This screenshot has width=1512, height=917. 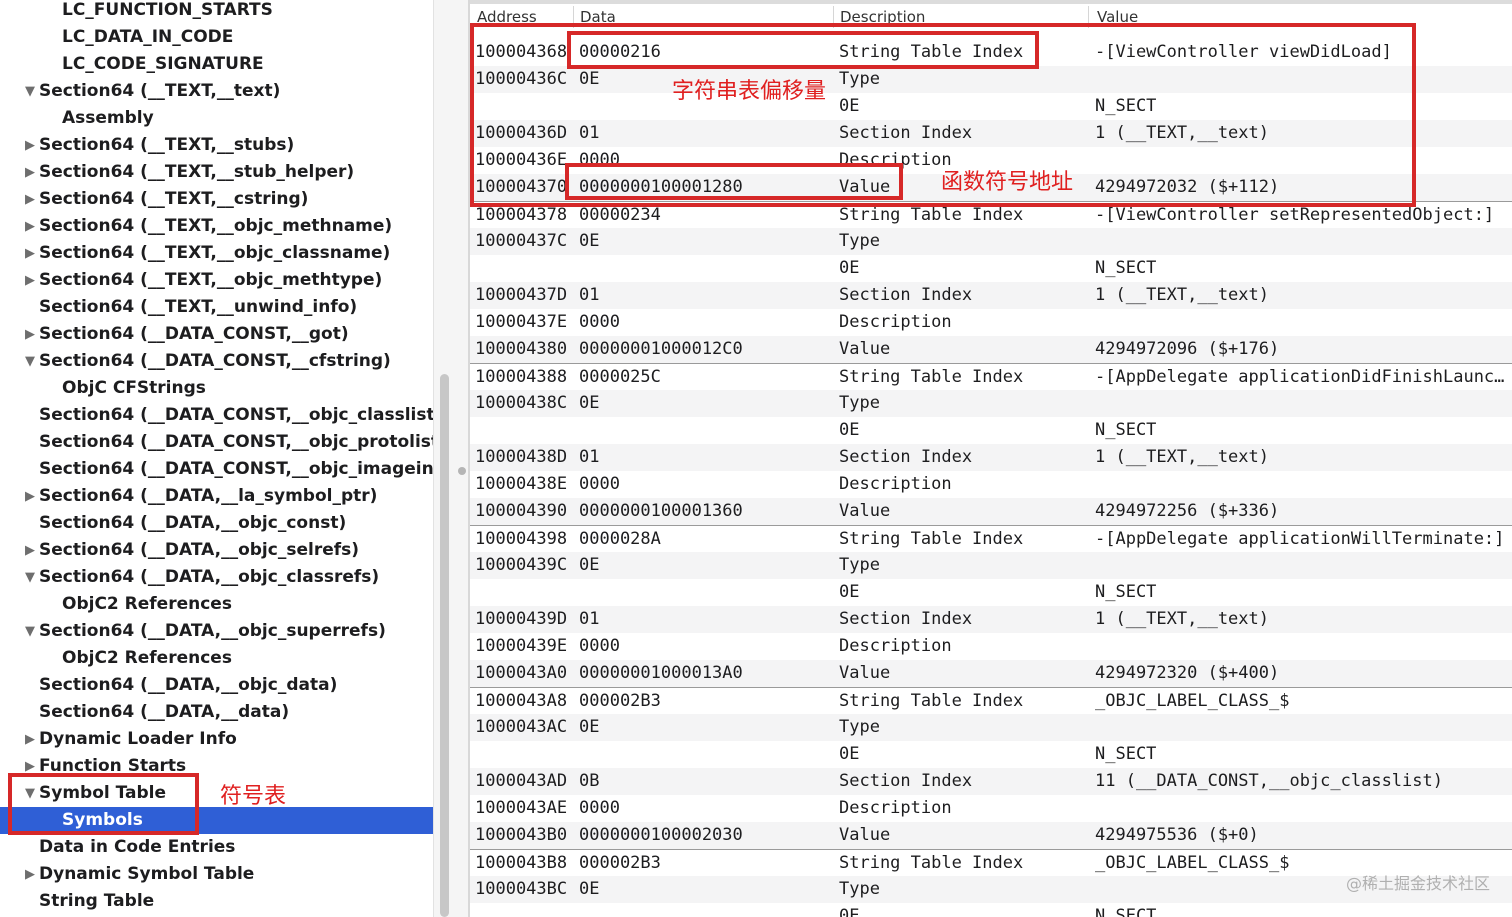 What do you see at coordinates (216, 199) in the screenshot?
I see `tree-item-section-text-cstring: ▶ Section64 (__TEXT,__cstring)` at bounding box center [216, 199].